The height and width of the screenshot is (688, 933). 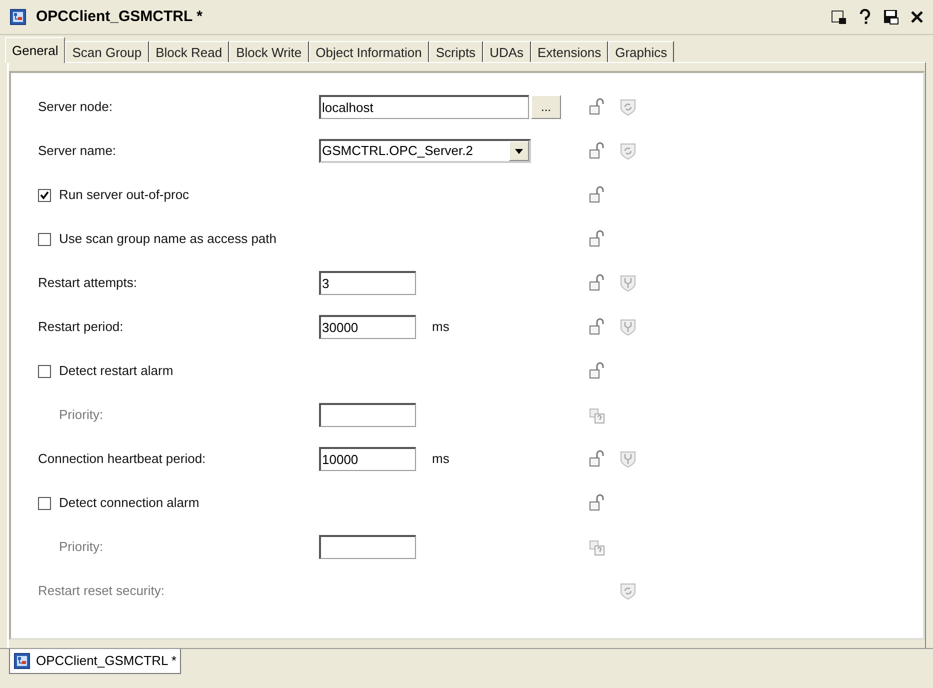 I want to click on document-tab: OPCClient_GSMCTRL *, so click(x=95, y=661).